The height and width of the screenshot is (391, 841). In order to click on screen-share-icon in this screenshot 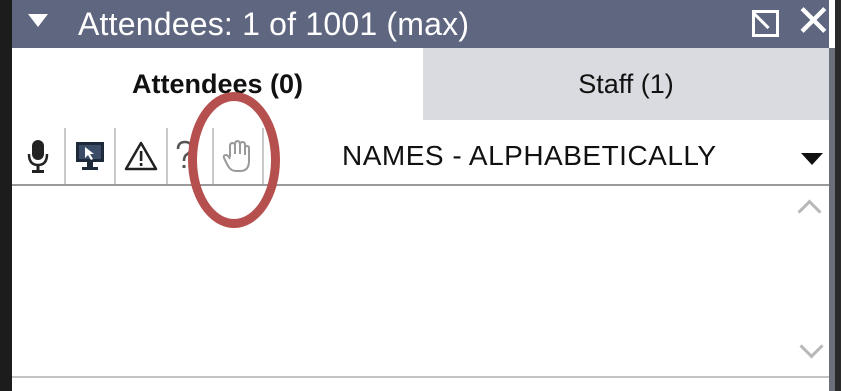, I will do `click(90, 156)`.